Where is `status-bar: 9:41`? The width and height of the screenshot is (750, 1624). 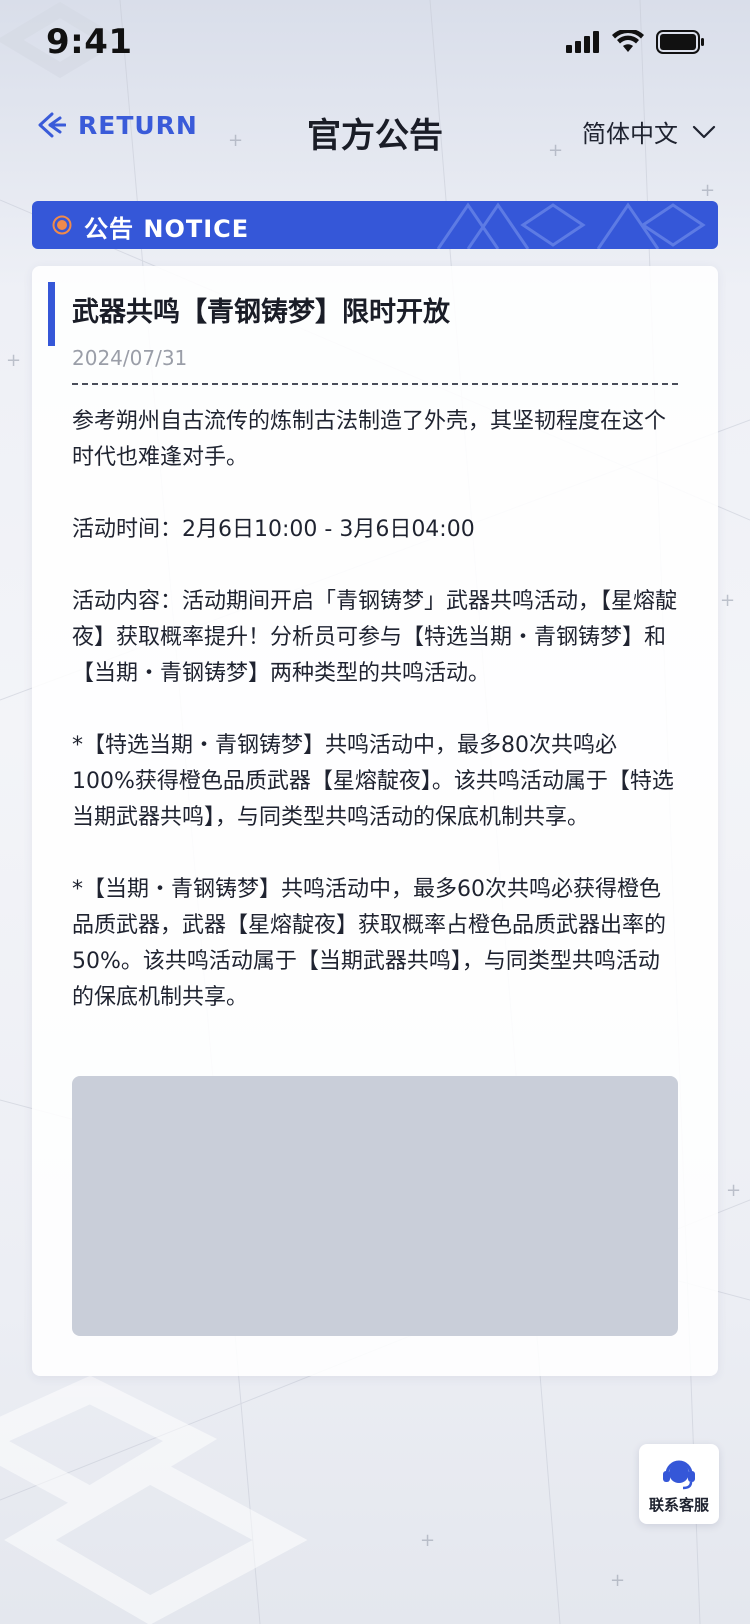
status-bar: 9:41 is located at coordinates (375, 44).